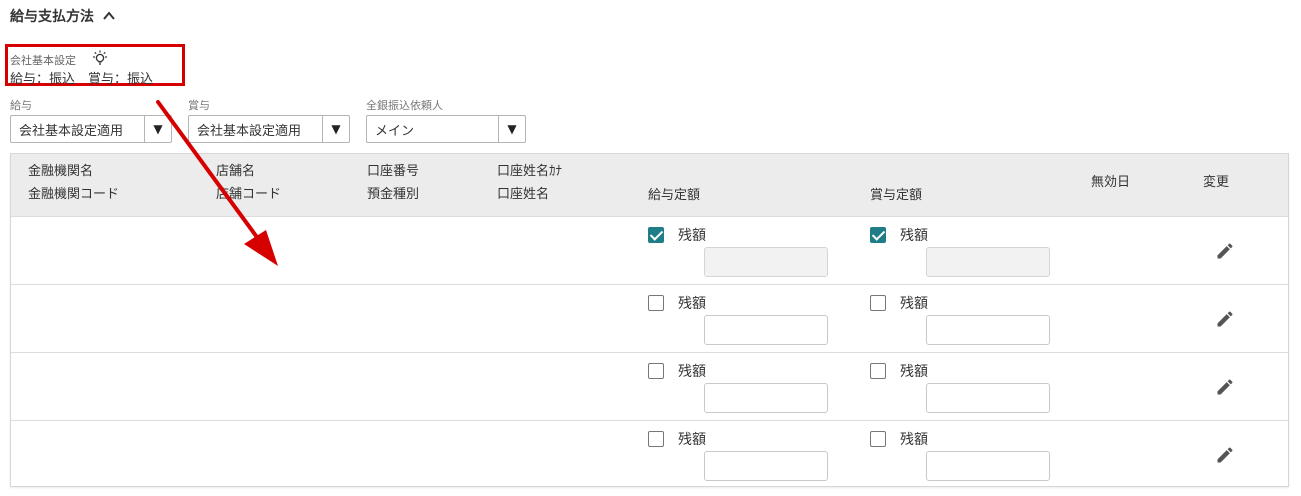 The image size is (1301, 496). Describe the element at coordinates (71, 131) in the screenshot. I see `salary-method-value: 会社基本設定適用` at that location.